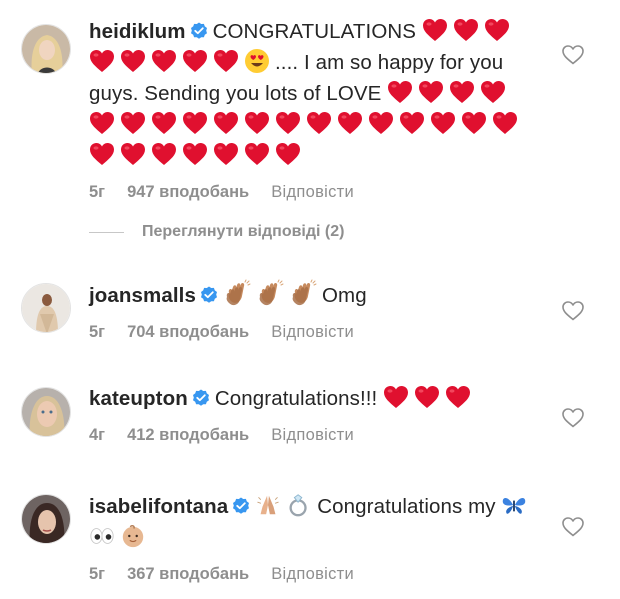 The width and height of the screenshot is (620, 599). I want to click on username: isabelifontana, so click(158, 506).